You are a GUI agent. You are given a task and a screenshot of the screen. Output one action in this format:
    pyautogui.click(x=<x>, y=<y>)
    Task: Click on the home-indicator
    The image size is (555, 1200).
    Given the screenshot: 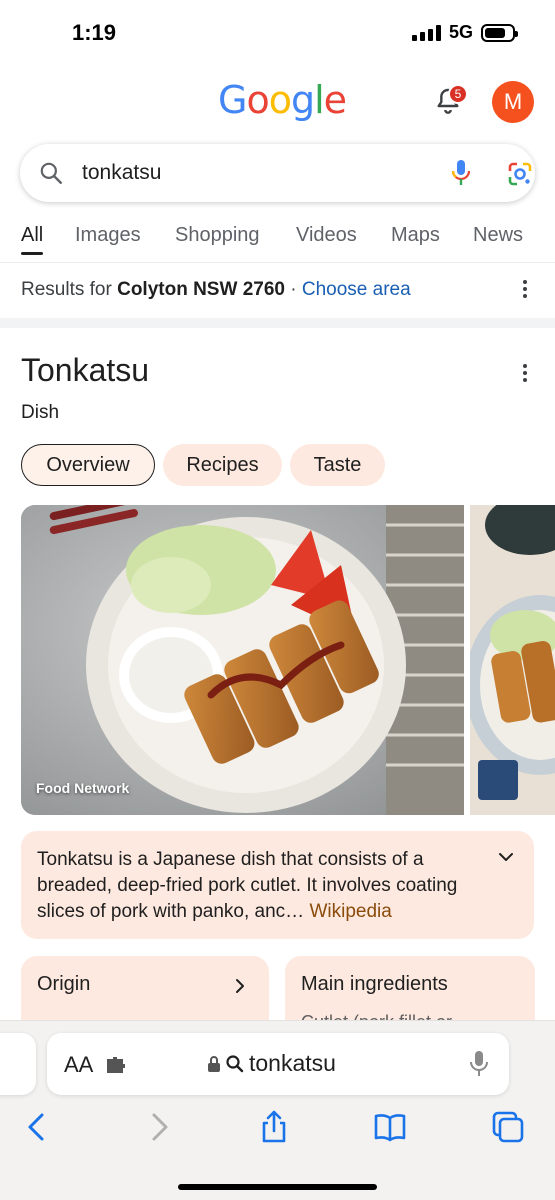 What is the action you would take?
    pyautogui.click(x=277, y=1187)
    